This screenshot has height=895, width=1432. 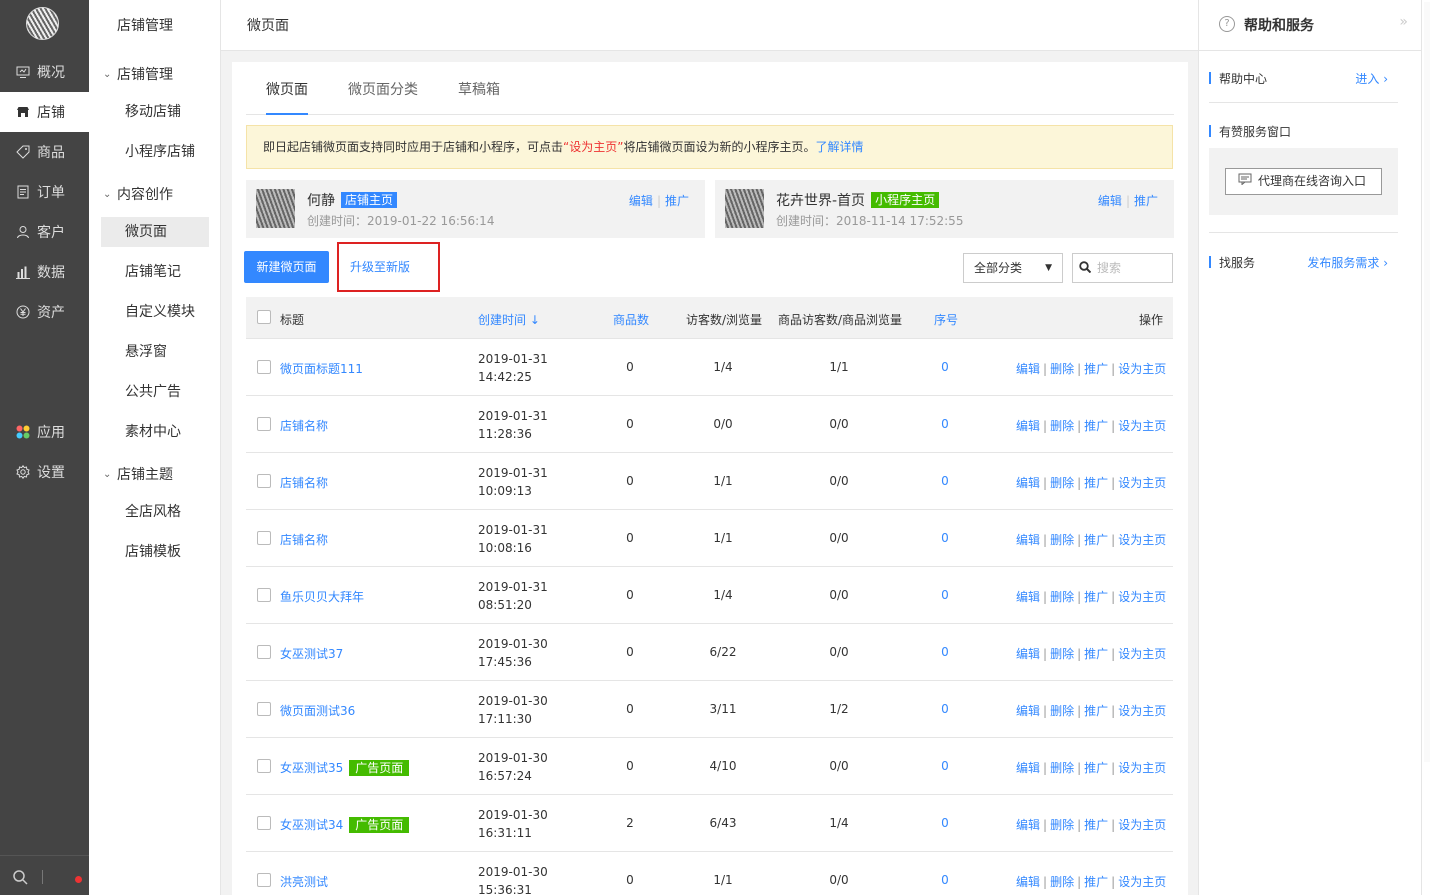 What do you see at coordinates (44, 72) in the screenshot?
I see `nav-item-0: 概况` at bounding box center [44, 72].